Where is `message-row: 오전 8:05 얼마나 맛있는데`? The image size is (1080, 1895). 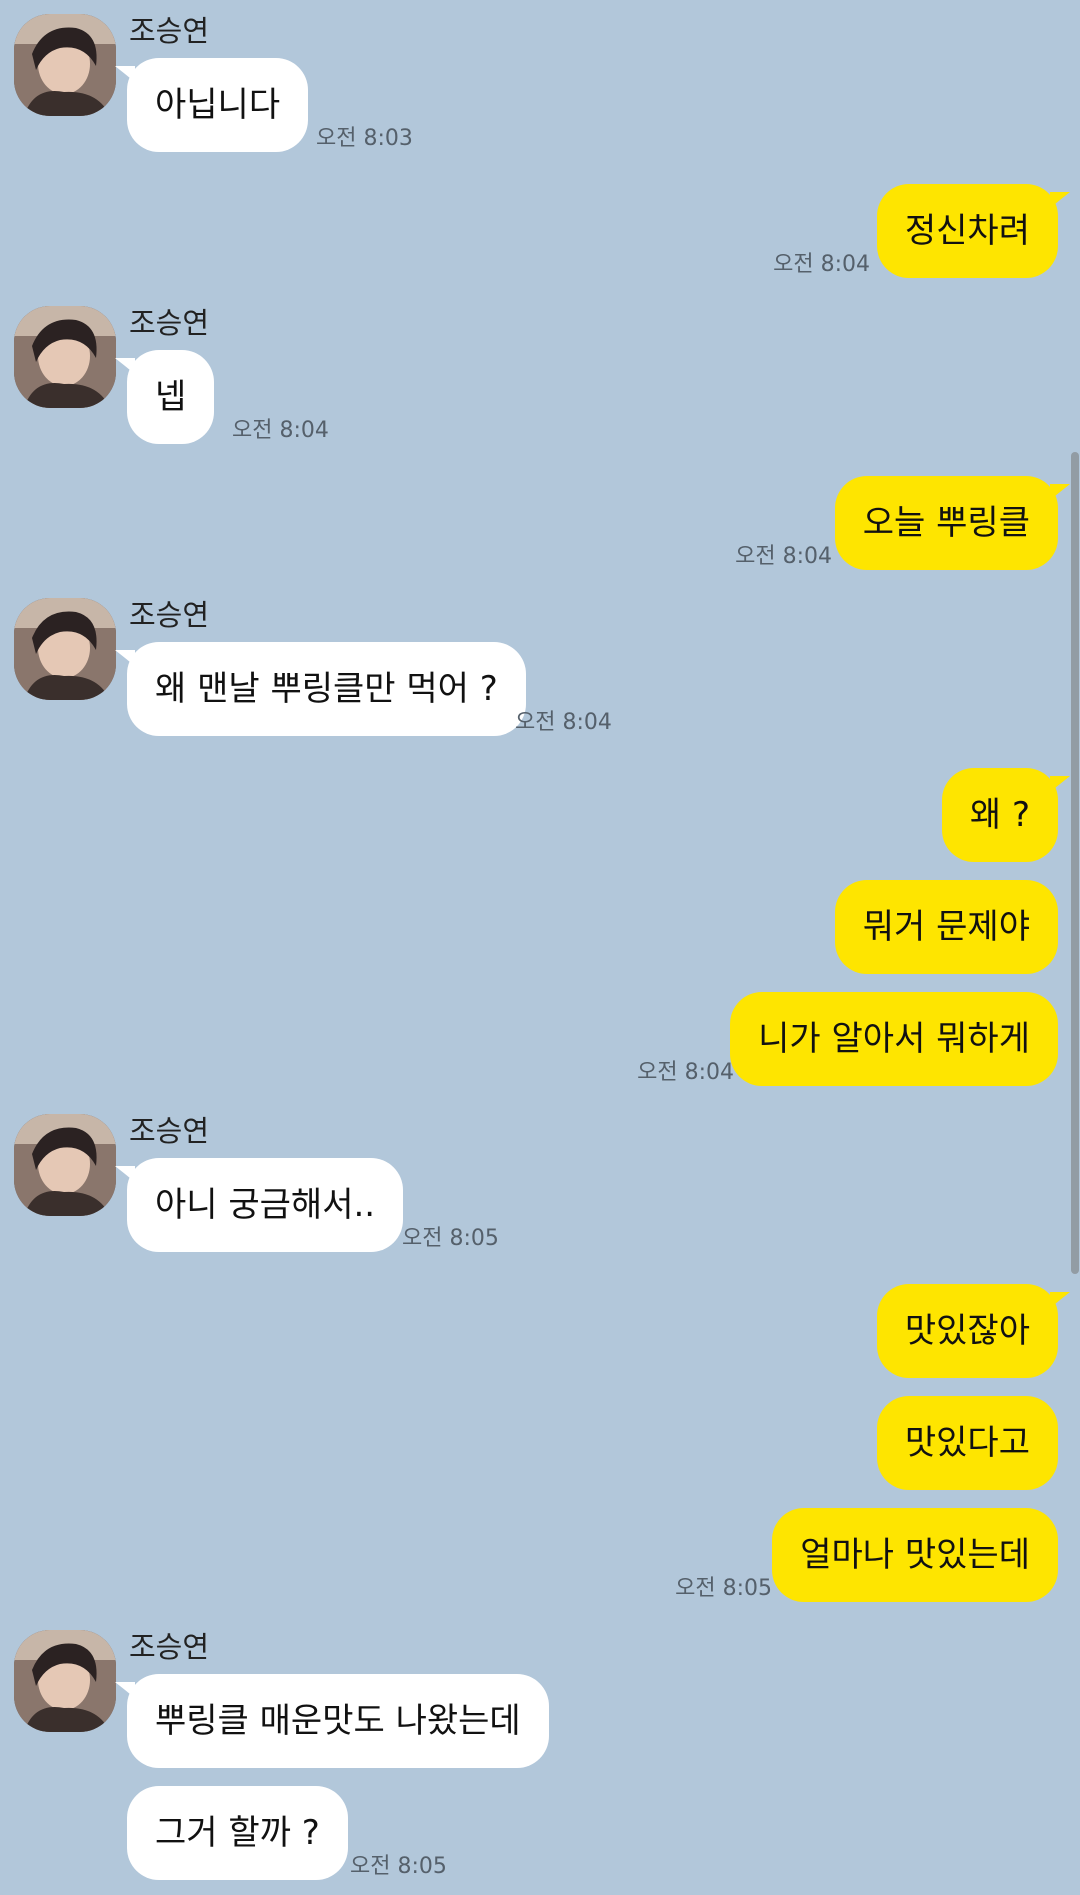
message-row: 오전 8:05 얼마나 맛있는데 is located at coordinates (540, 1555).